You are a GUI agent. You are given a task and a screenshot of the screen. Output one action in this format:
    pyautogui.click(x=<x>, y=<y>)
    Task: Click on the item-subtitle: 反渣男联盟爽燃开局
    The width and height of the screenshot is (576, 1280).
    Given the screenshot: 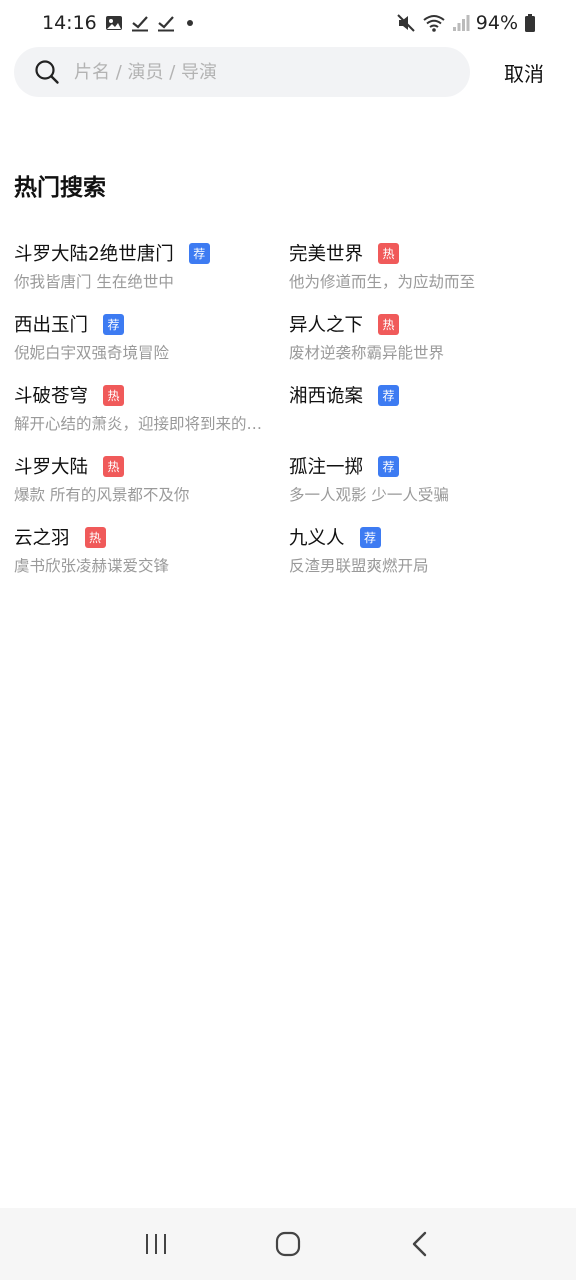 What is the action you would take?
    pyautogui.click(x=359, y=566)
    